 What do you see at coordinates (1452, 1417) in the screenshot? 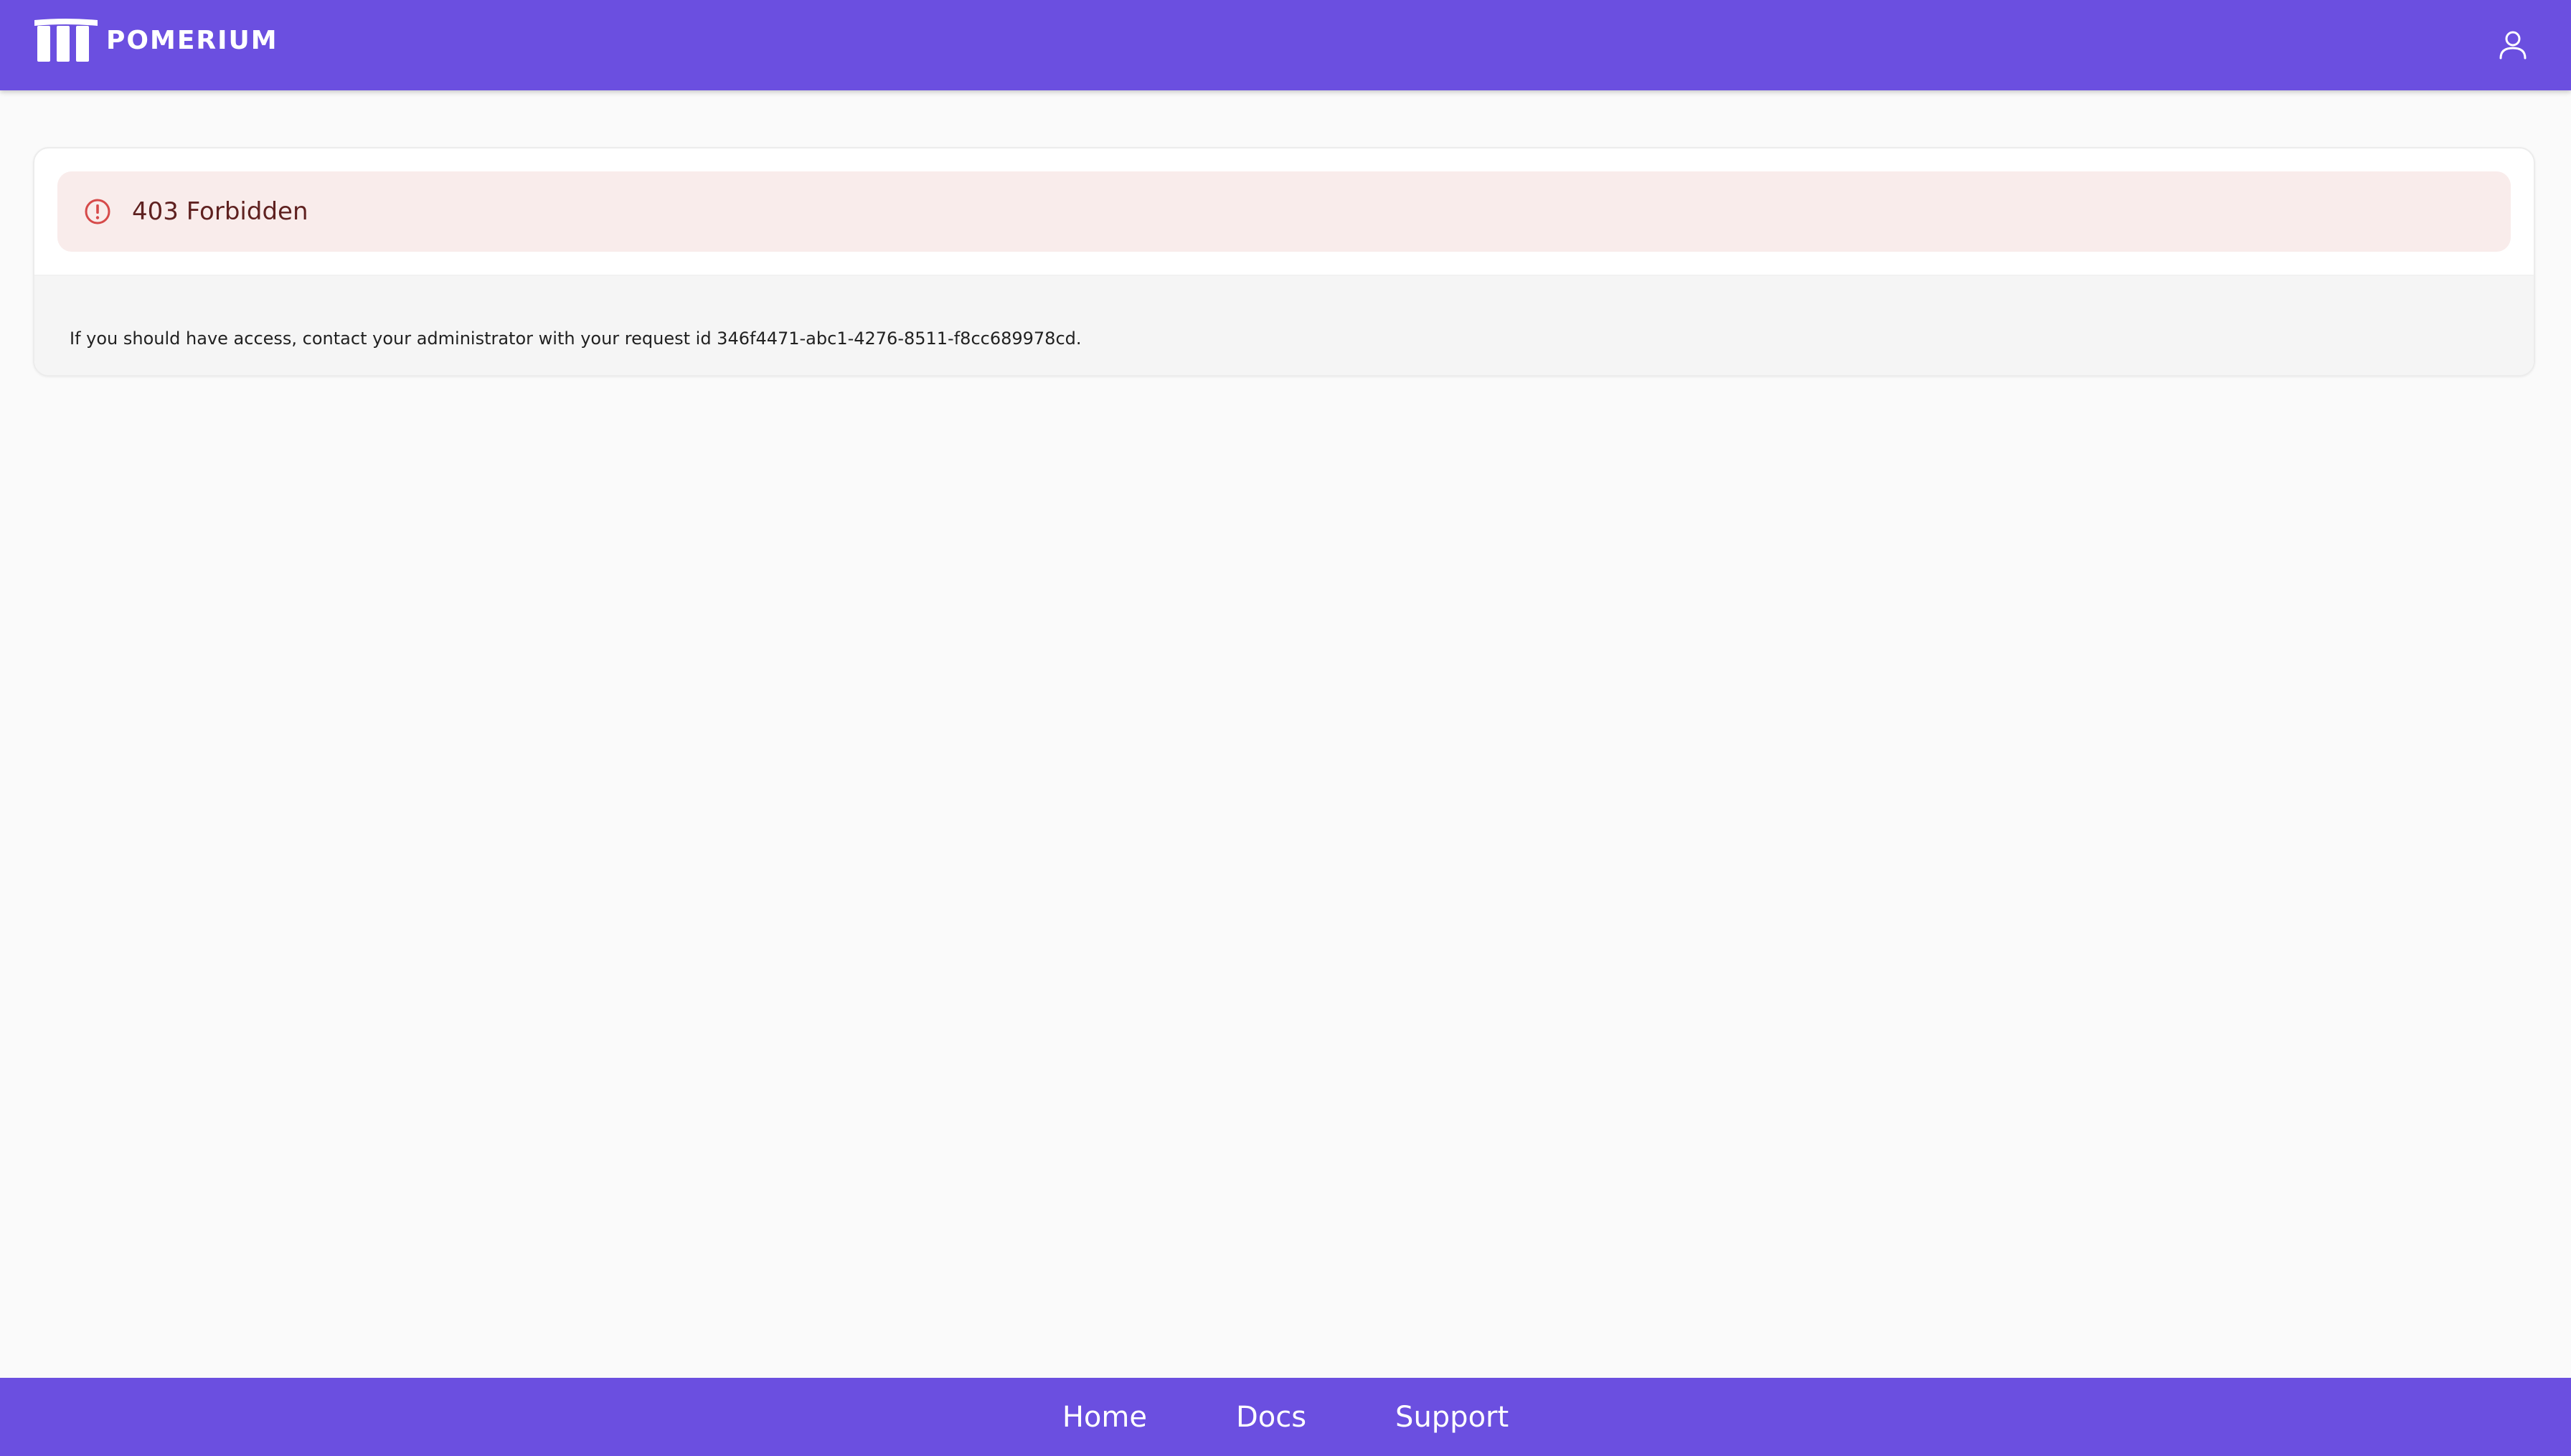
I see `footer-link-support: Support` at bounding box center [1452, 1417].